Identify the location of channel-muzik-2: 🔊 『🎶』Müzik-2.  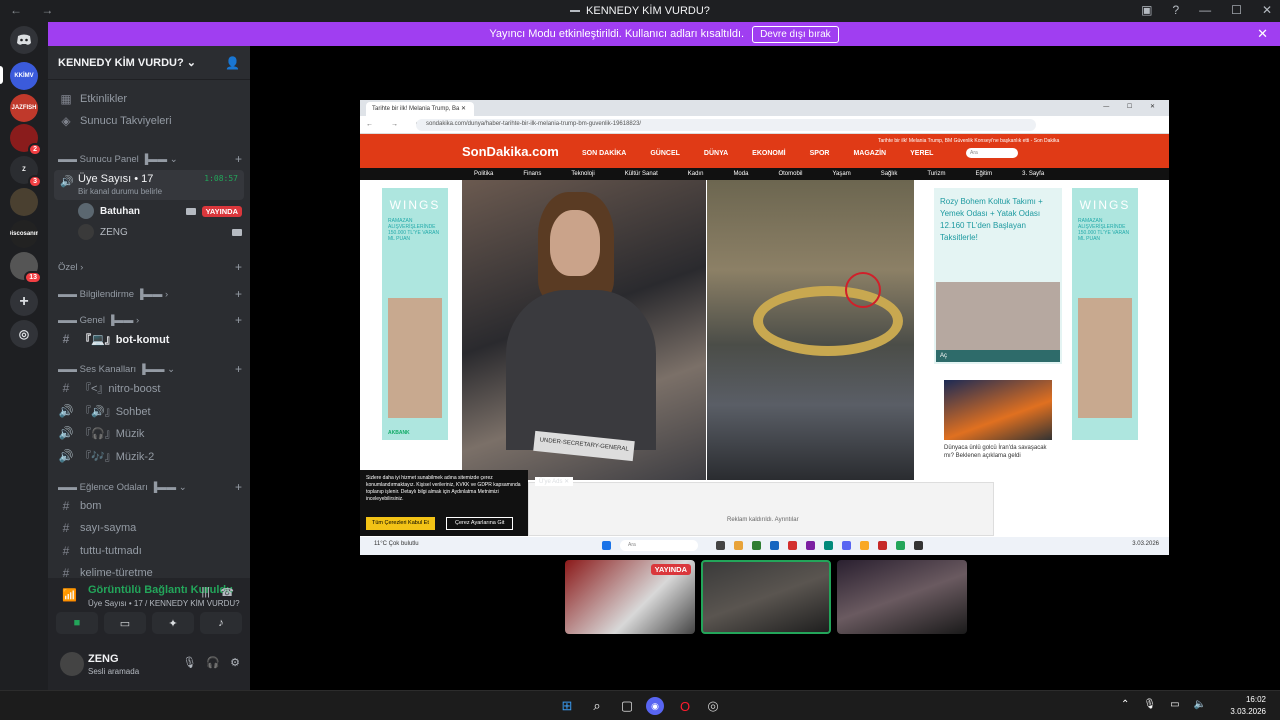
(150, 456).